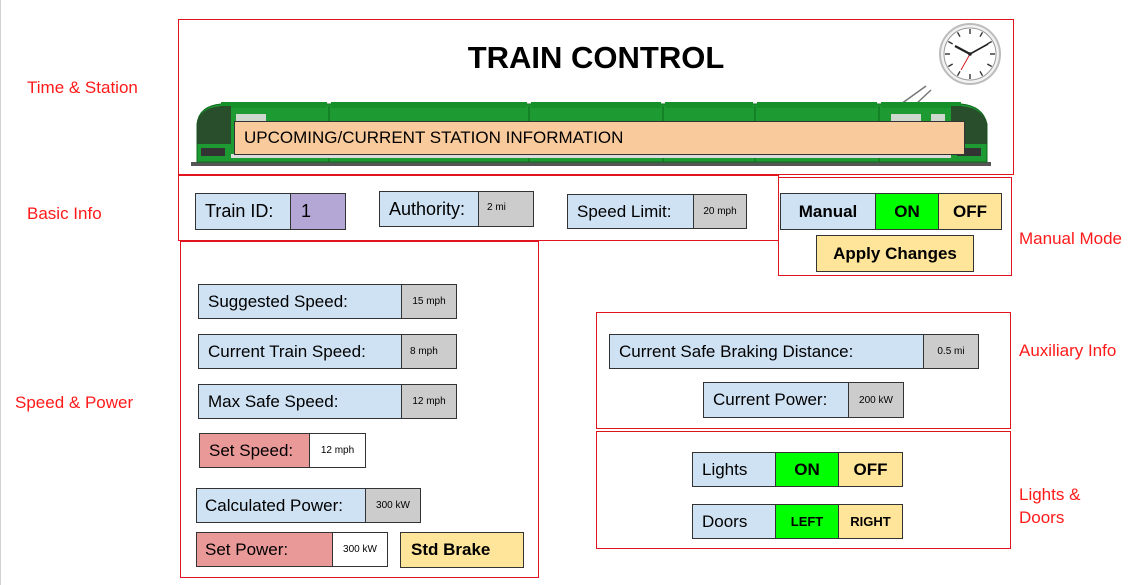 This screenshot has width=1139, height=585. What do you see at coordinates (766, 351) in the screenshot?
I see `braking-distance-label: Current Safe Braking Distance:` at bounding box center [766, 351].